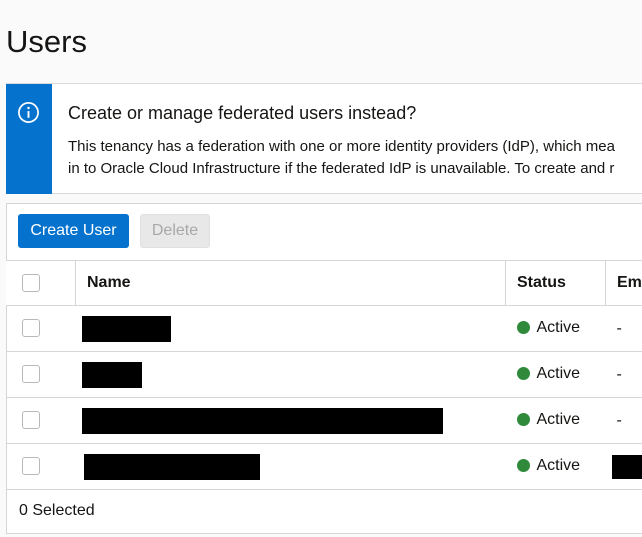  Describe the element at coordinates (46, 41) in the screenshot. I see `page-title: Users` at that location.